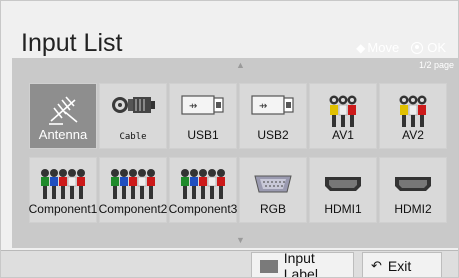 The height and width of the screenshot is (278, 459). I want to click on input-label-button: Input Label, so click(302, 264).